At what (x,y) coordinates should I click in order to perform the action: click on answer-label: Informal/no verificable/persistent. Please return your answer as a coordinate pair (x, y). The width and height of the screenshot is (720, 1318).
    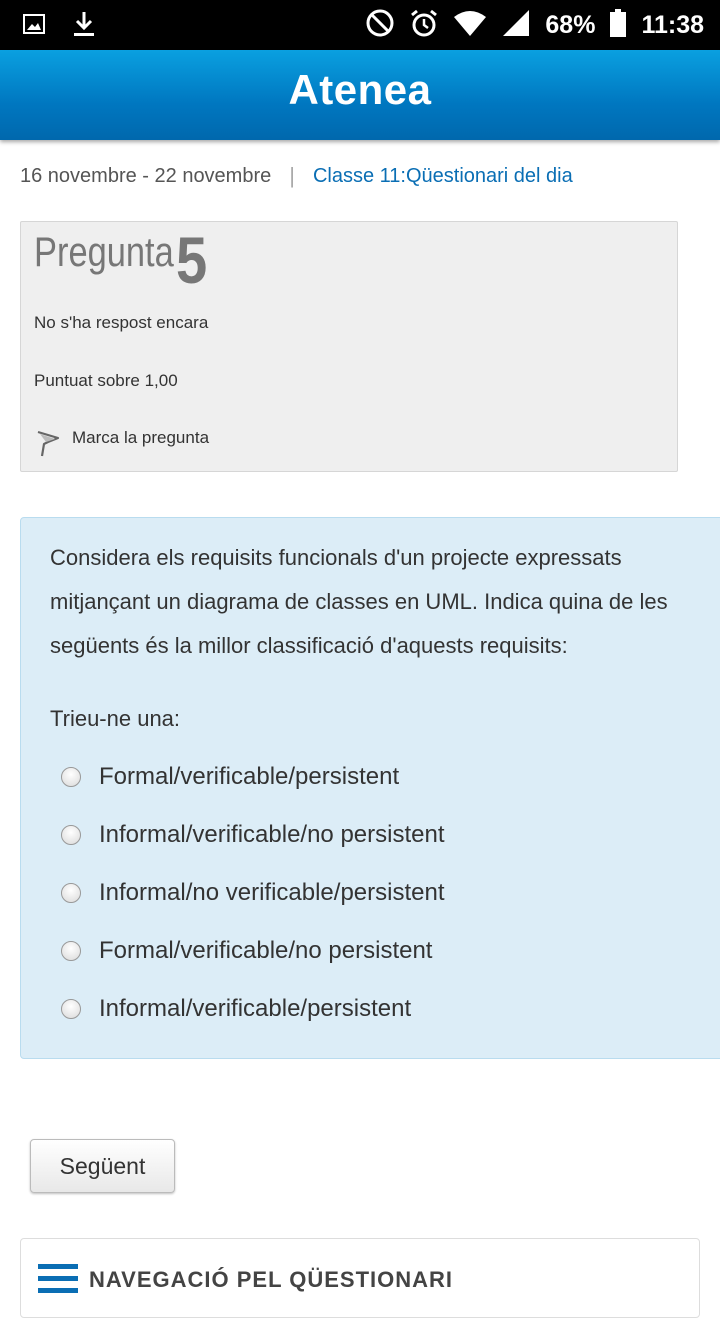
    Looking at the image, I should click on (272, 893).